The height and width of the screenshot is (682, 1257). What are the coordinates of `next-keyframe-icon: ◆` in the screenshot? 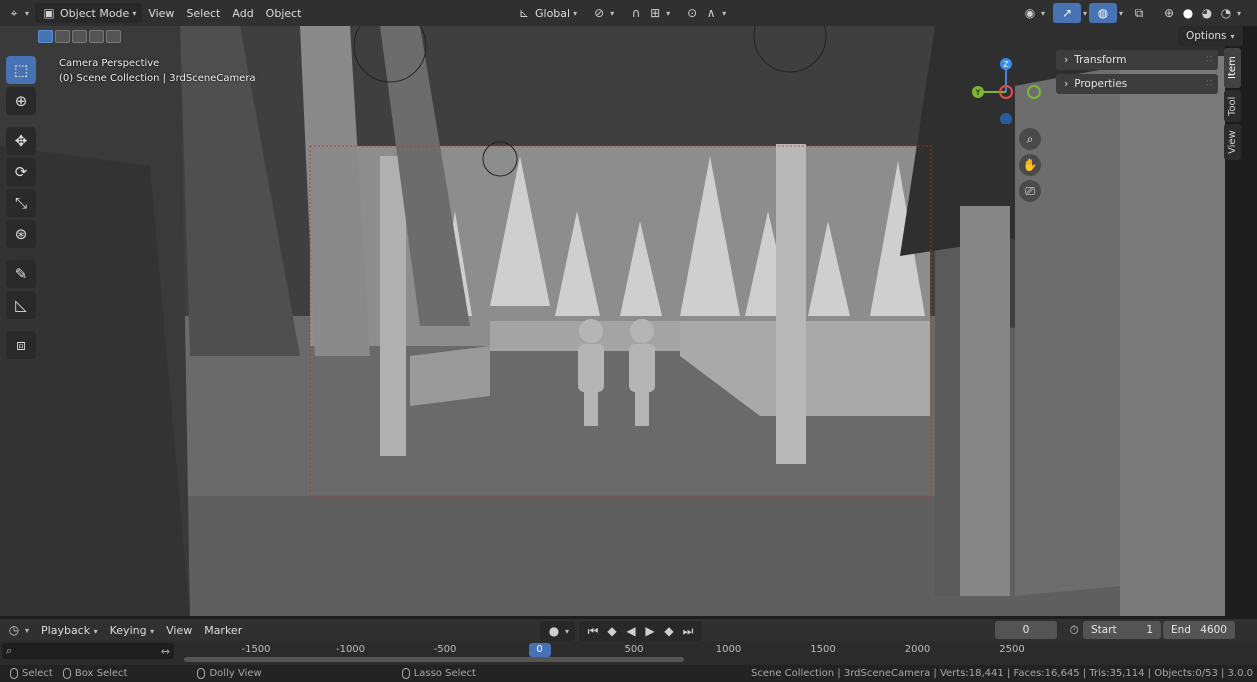 It's located at (669, 631).